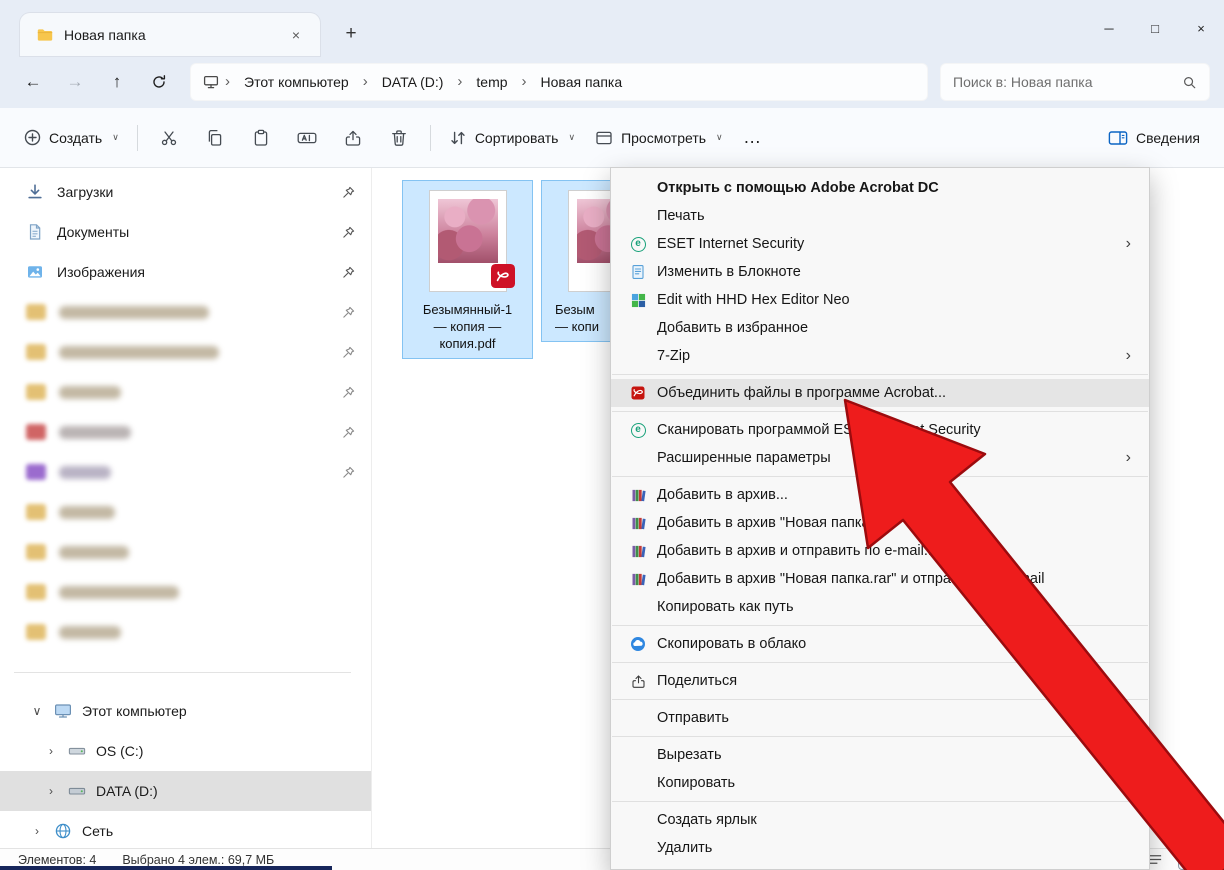 This screenshot has width=1224, height=870. I want to click on sidebar-item-label: Документы, so click(93, 232).